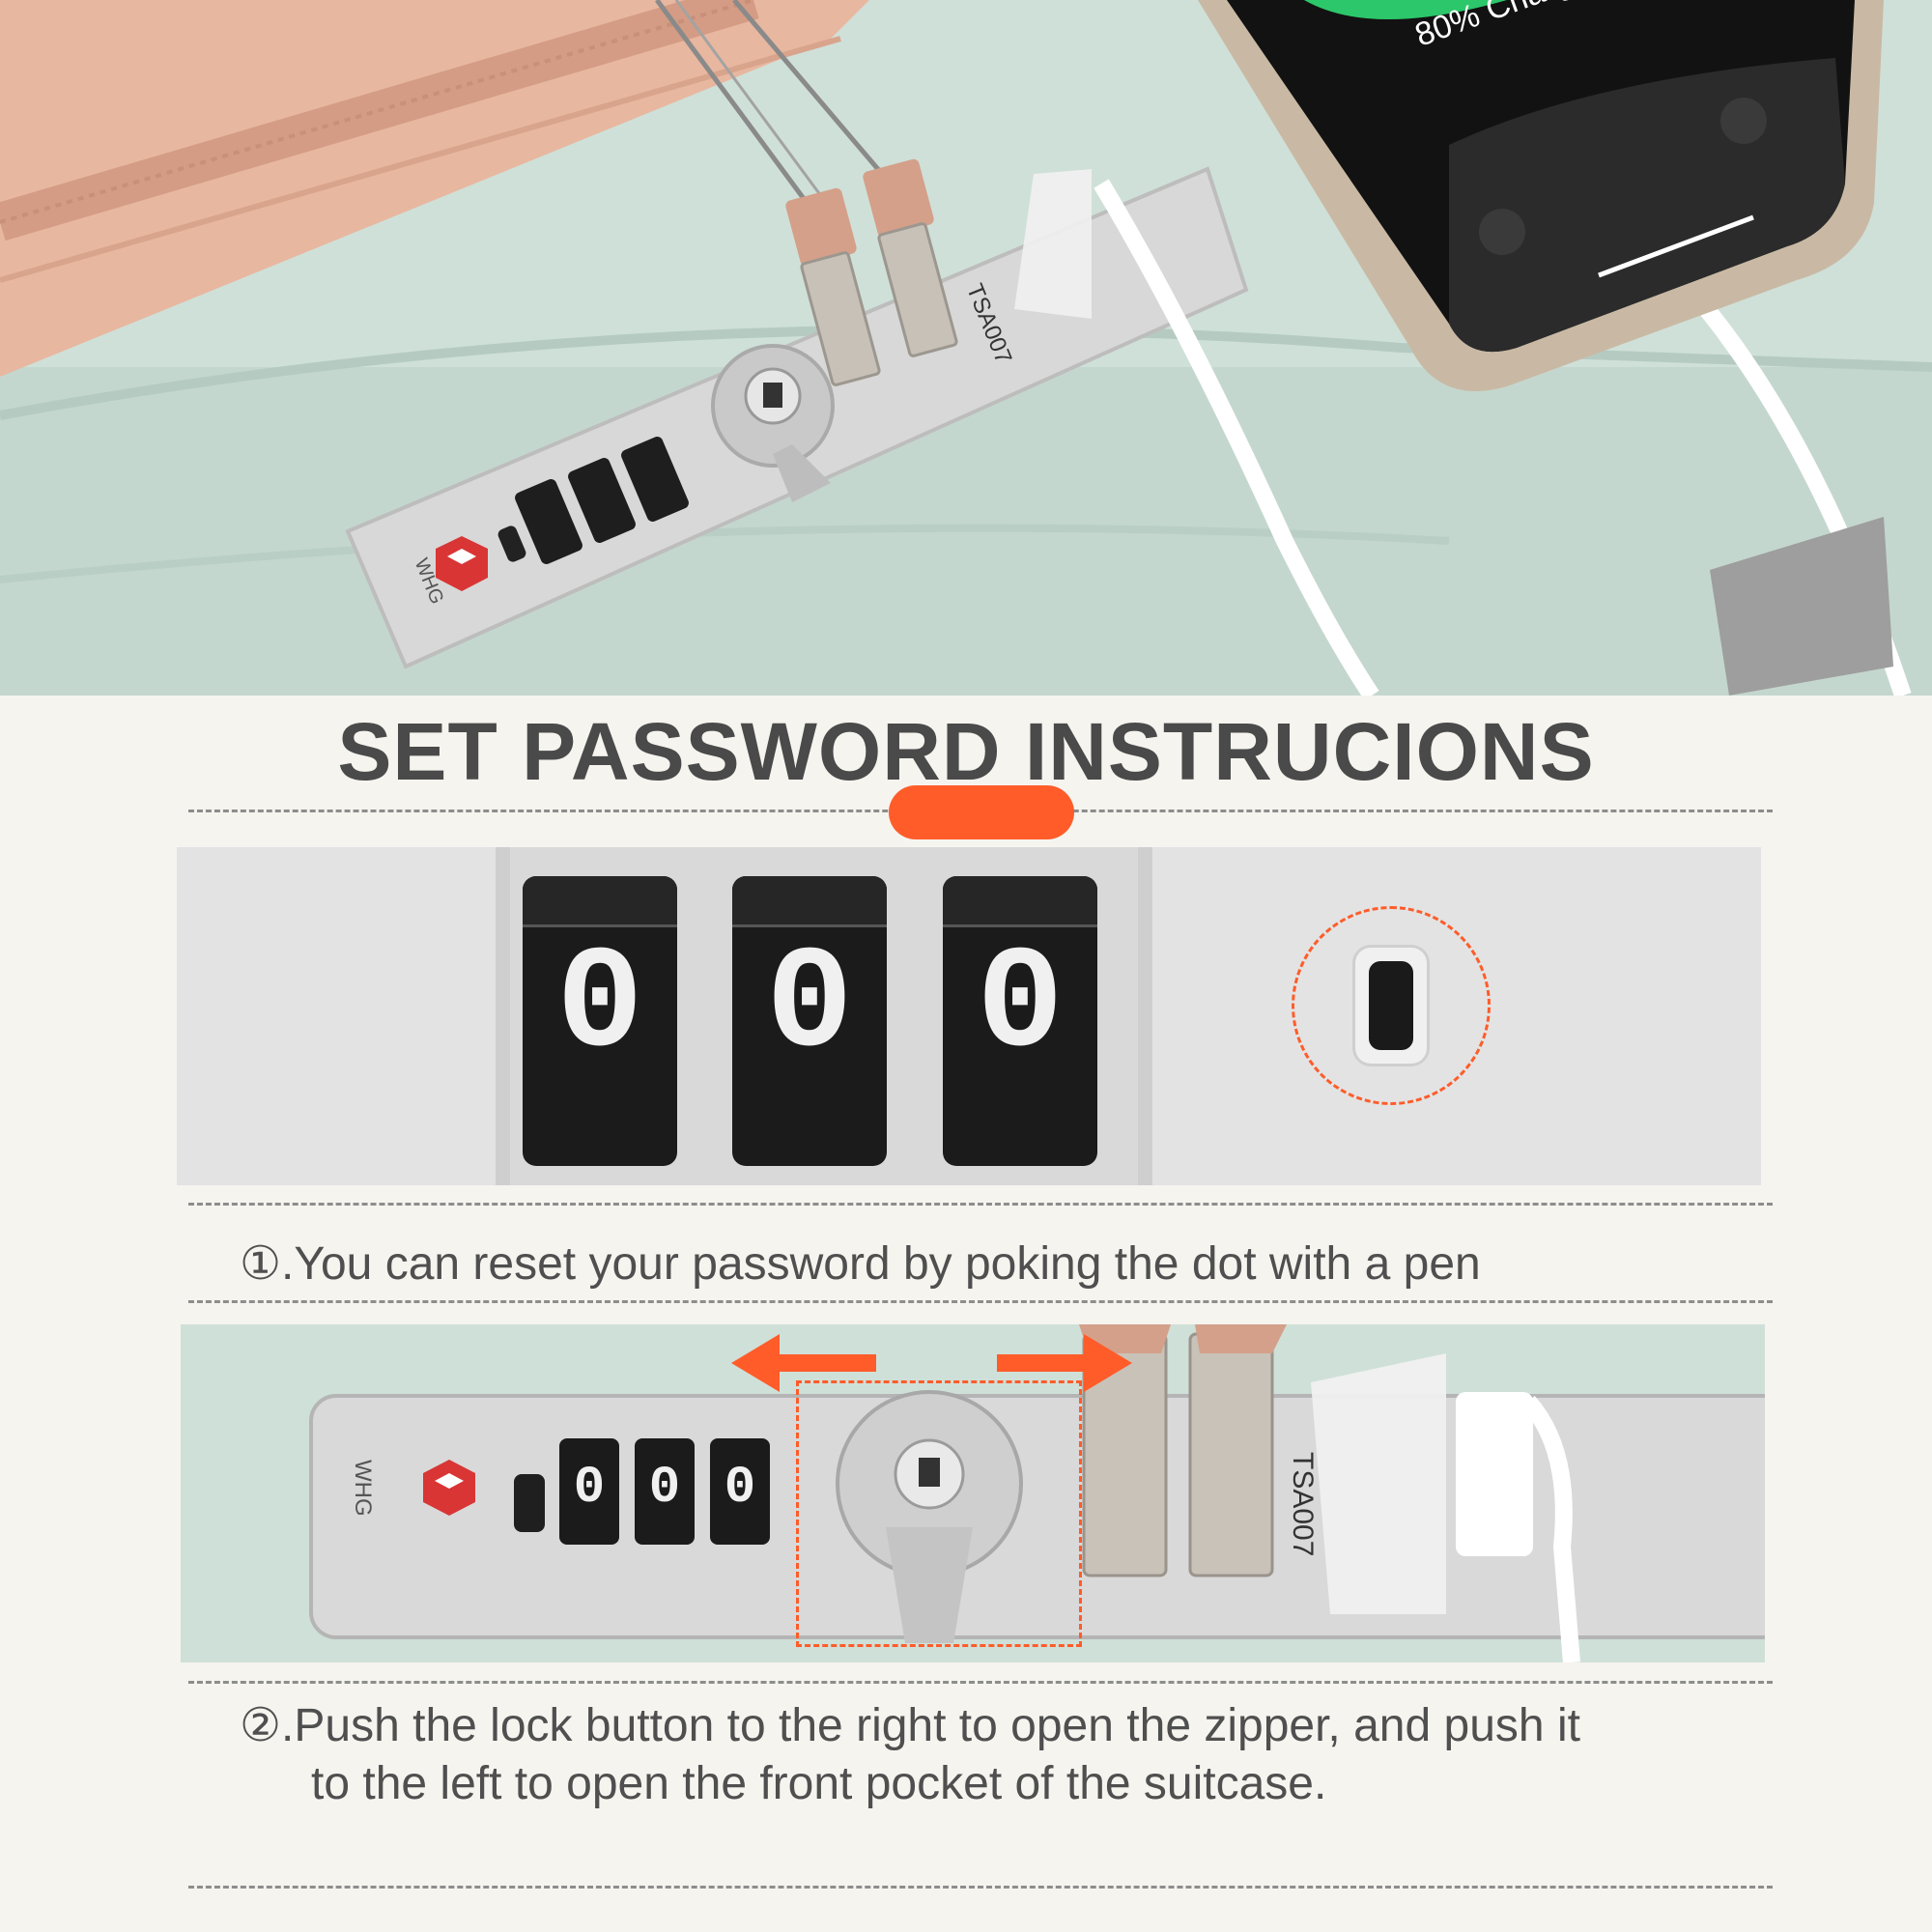 The height and width of the screenshot is (1932, 1932). I want to click on step1-dial-1: 0, so click(600, 1021).